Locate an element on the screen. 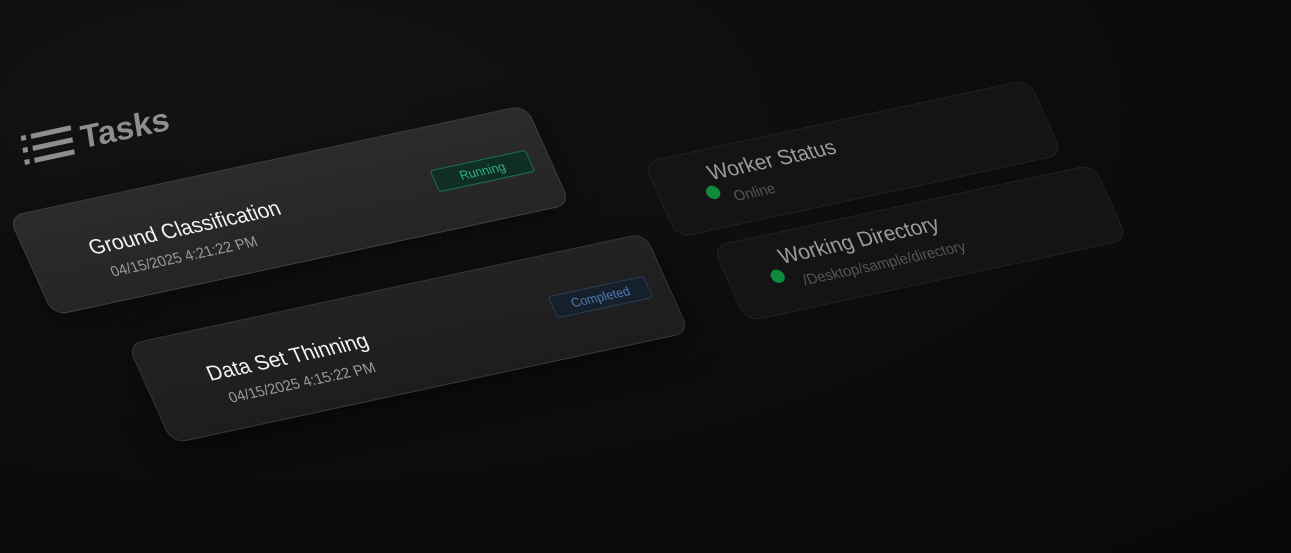 Image resolution: width=1291 pixels, height=553 pixels. list-icon is located at coordinates (47, 145).